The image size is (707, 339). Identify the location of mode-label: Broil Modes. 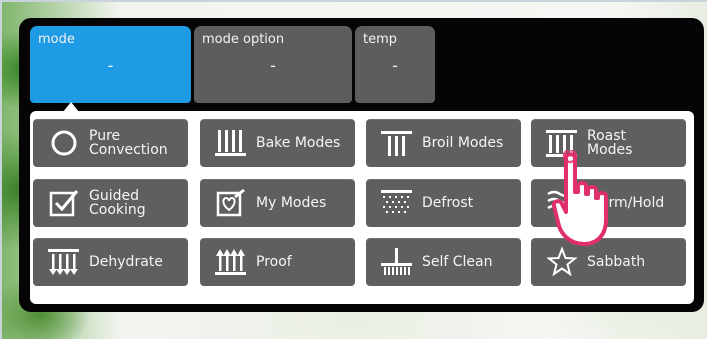
(463, 143).